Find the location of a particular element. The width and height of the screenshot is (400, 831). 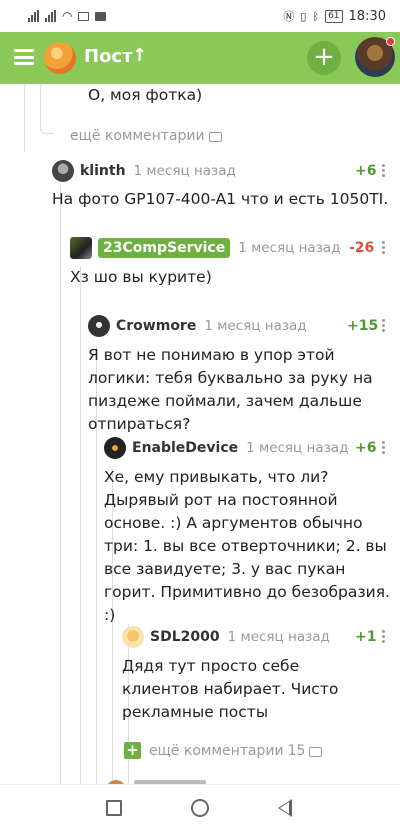

comment-author: Crowmore is located at coordinates (156, 326).